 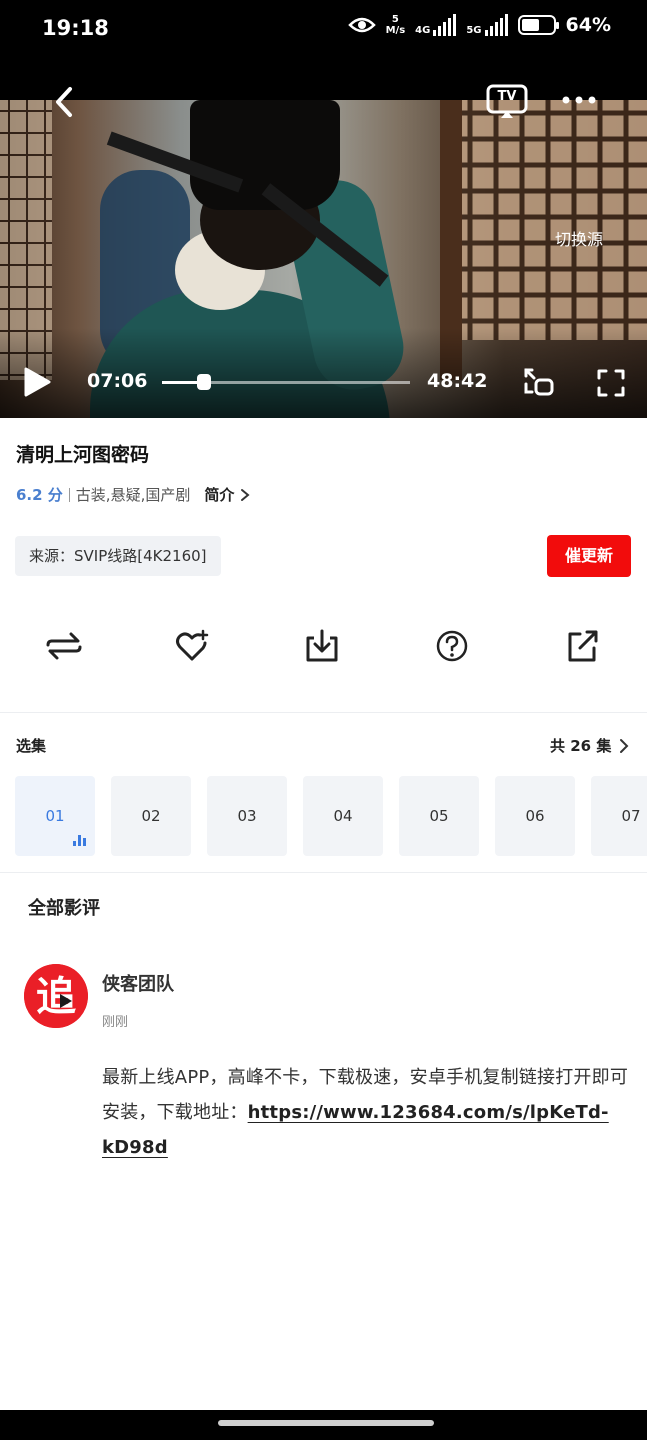 What do you see at coordinates (118, 556) in the screenshot?
I see `source-selector: 来源：SVIP线路[4K2160]` at bounding box center [118, 556].